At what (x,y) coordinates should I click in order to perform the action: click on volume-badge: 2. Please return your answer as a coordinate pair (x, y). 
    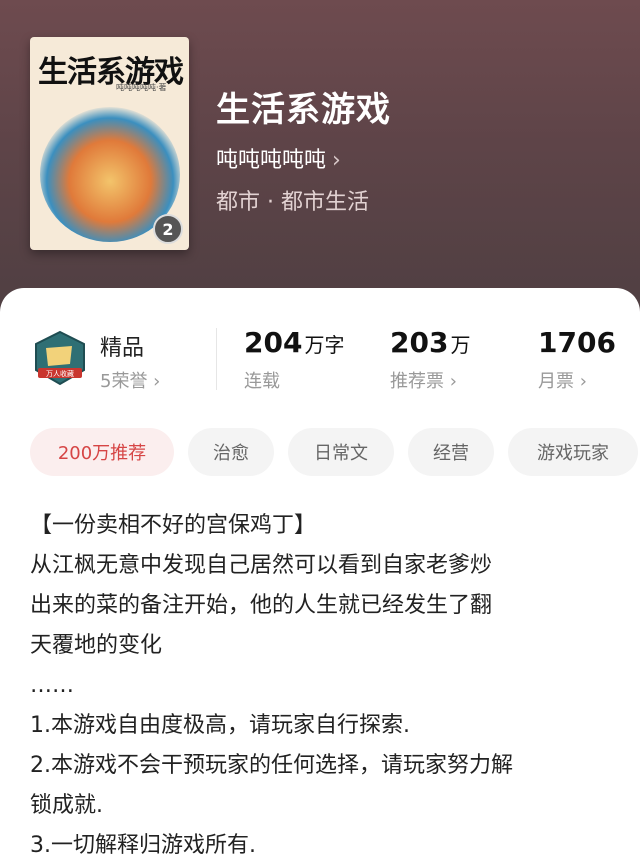
    Looking at the image, I should click on (168, 229).